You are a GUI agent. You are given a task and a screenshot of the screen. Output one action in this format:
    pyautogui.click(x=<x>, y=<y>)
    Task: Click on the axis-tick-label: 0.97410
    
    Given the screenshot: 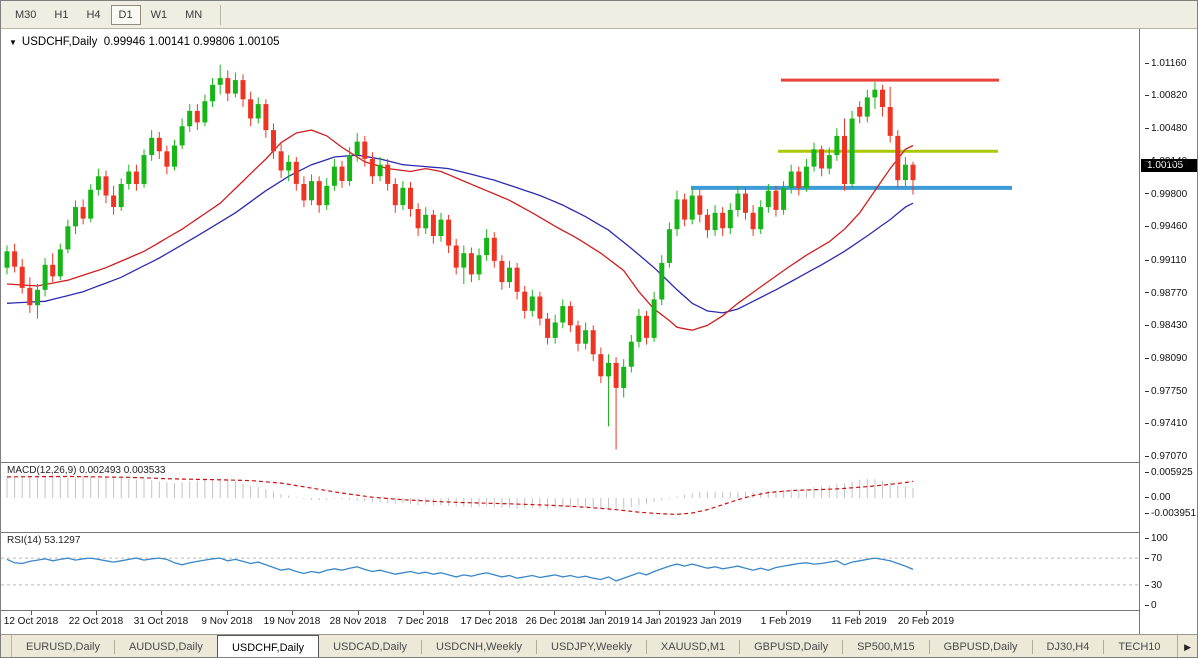 What is the action you would take?
    pyautogui.click(x=1166, y=423)
    